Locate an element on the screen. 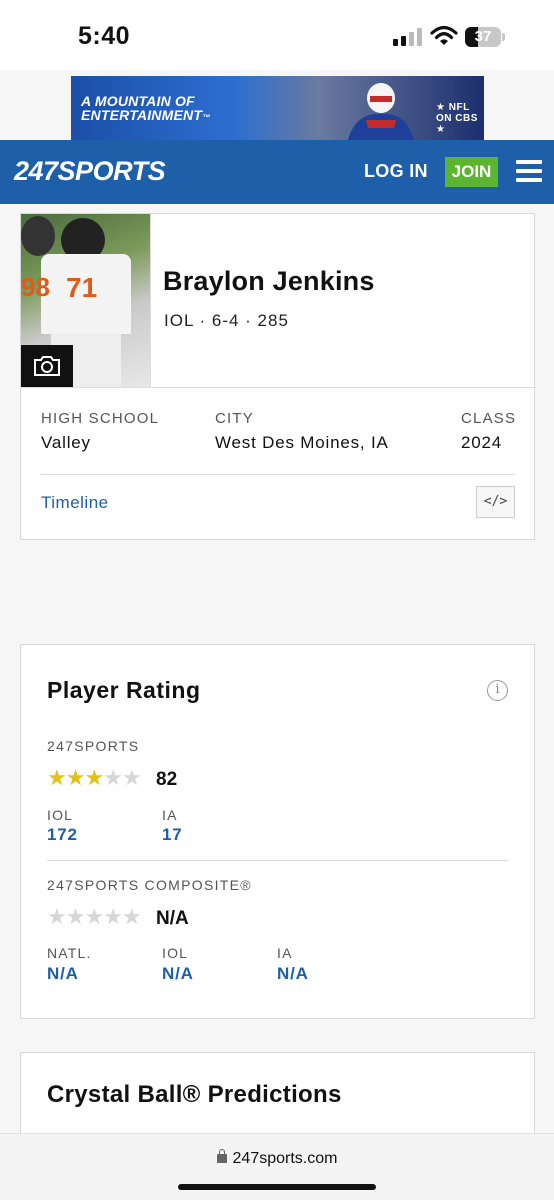 This screenshot has height=1200, width=554. lock-icon is located at coordinates (221, 1156).